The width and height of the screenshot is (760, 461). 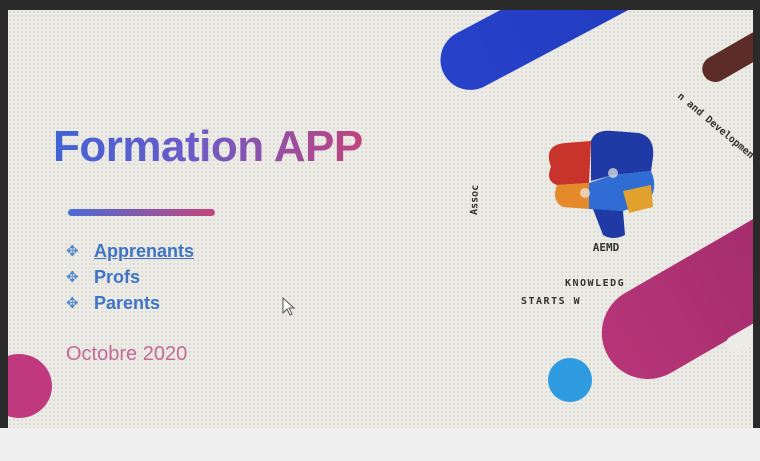 I want to click on brain-puzzle-icon, so click(x=601, y=184).